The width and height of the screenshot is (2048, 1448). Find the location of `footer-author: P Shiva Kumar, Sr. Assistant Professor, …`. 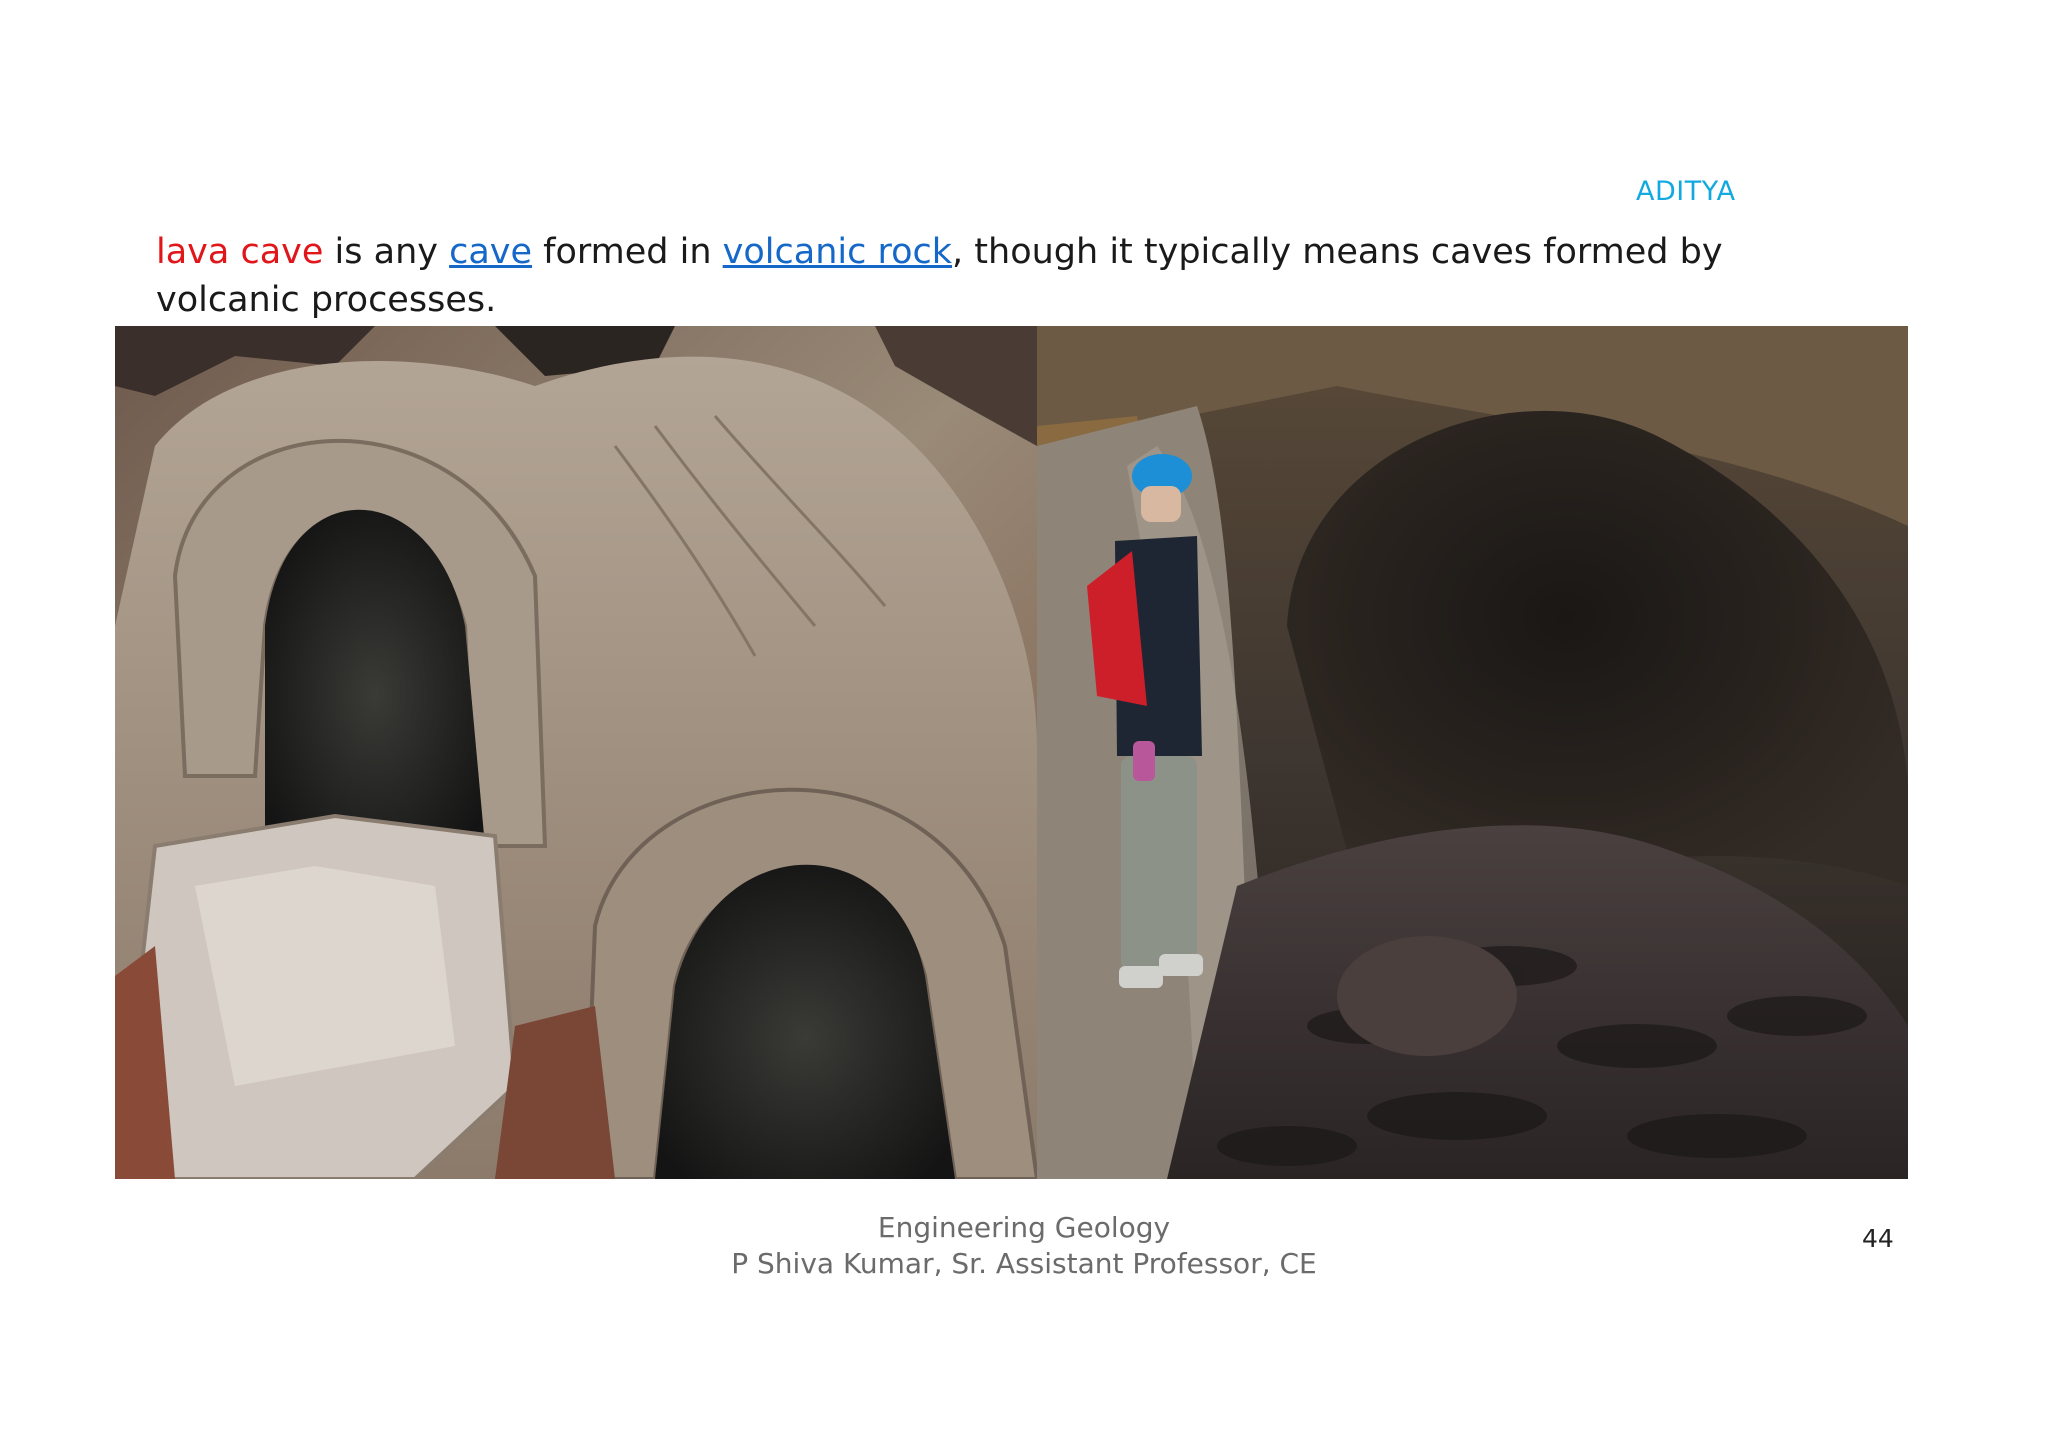

footer-author: P Shiva Kumar, Sr. Assistant Professor, … is located at coordinates (1024, 1263).